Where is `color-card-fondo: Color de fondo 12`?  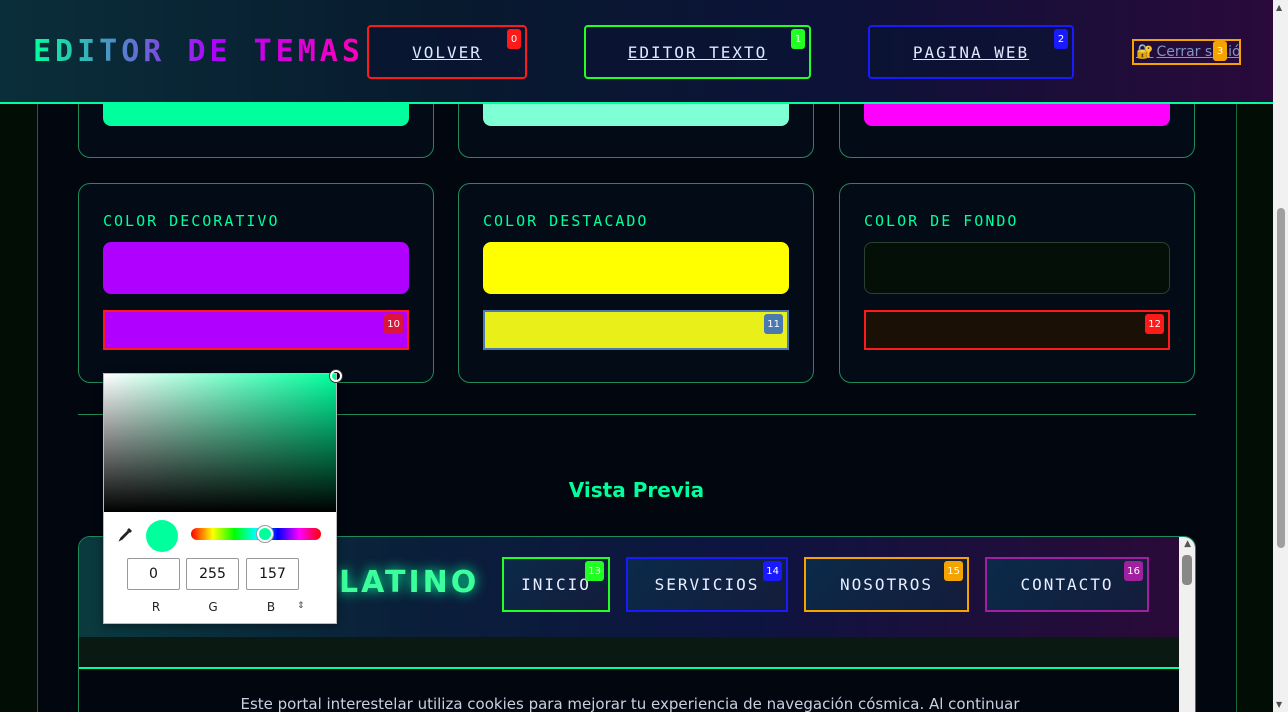 color-card-fondo: Color de fondo 12 is located at coordinates (1017, 283).